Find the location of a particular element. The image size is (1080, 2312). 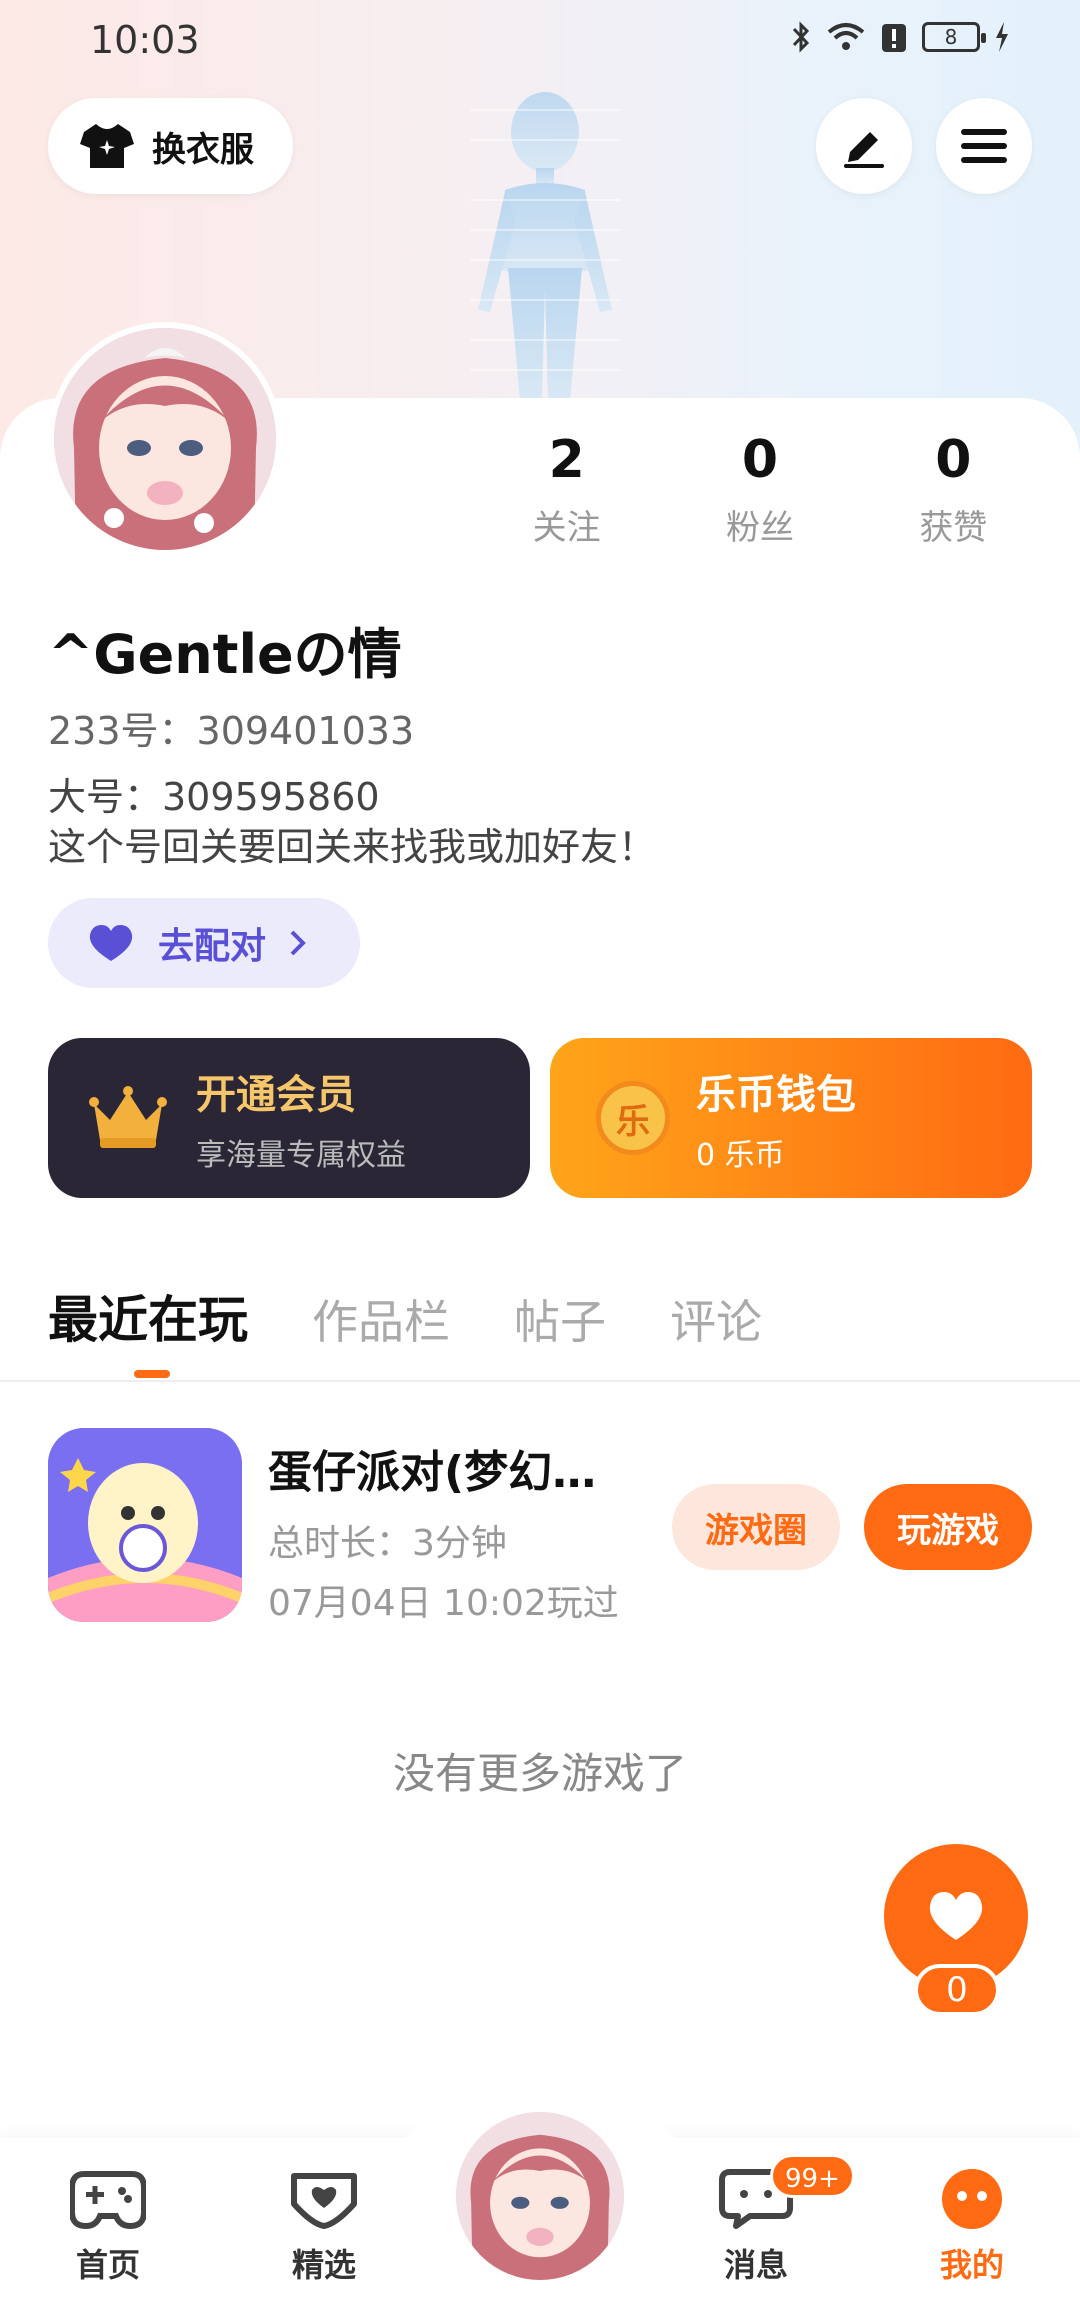

coin-balance: 0 乐币 is located at coordinates (740, 1155).